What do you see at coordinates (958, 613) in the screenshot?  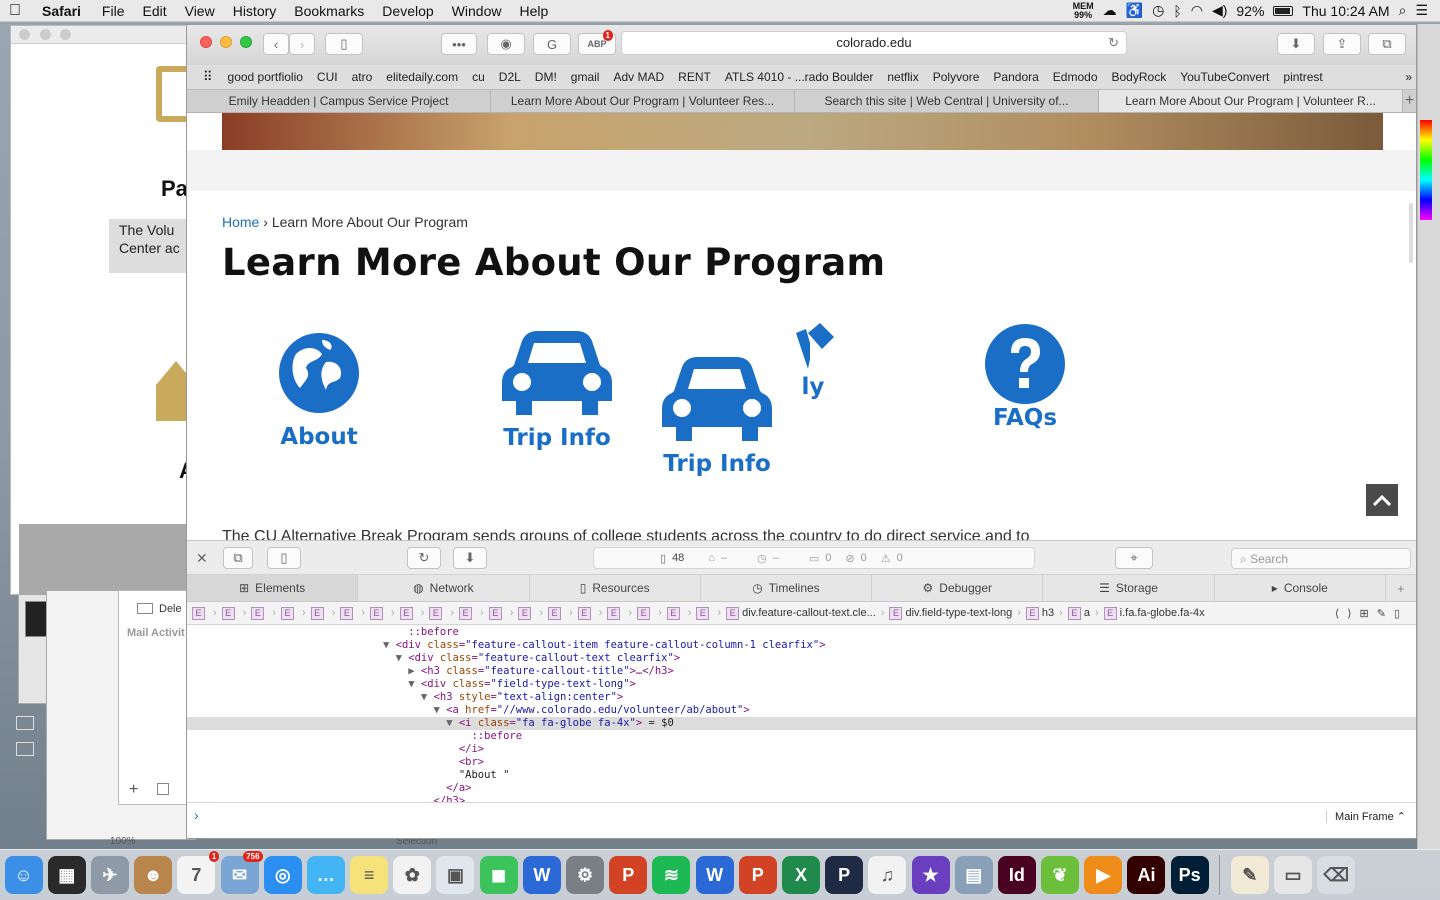 I see `dom-crumb: div.field-type-text-long` at bounding box center [958, 613].